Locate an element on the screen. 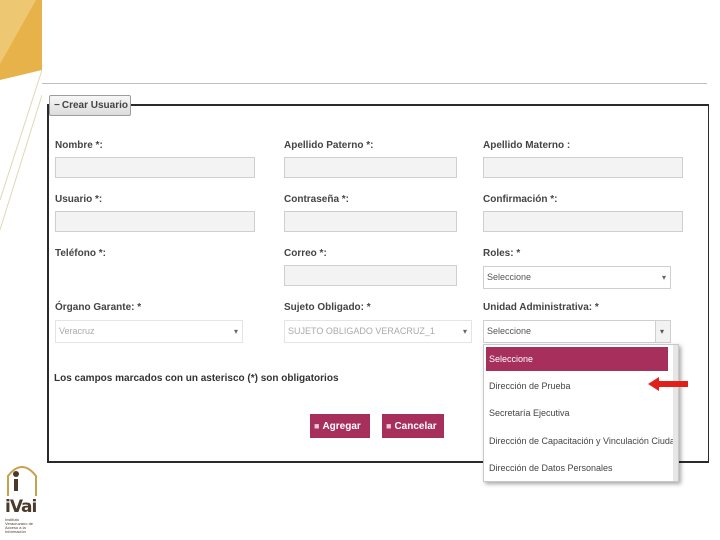 The image size is (720, 540). agregar-button: ■ Agregar is located at coordinates (340, 426).